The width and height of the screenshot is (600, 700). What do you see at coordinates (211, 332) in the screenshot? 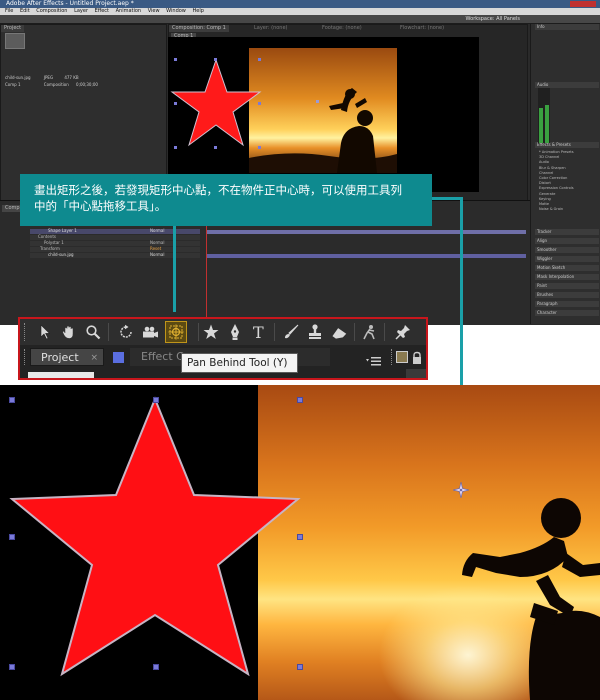
I see `shape-star-tool-icon` at bounding box center [211, 332].